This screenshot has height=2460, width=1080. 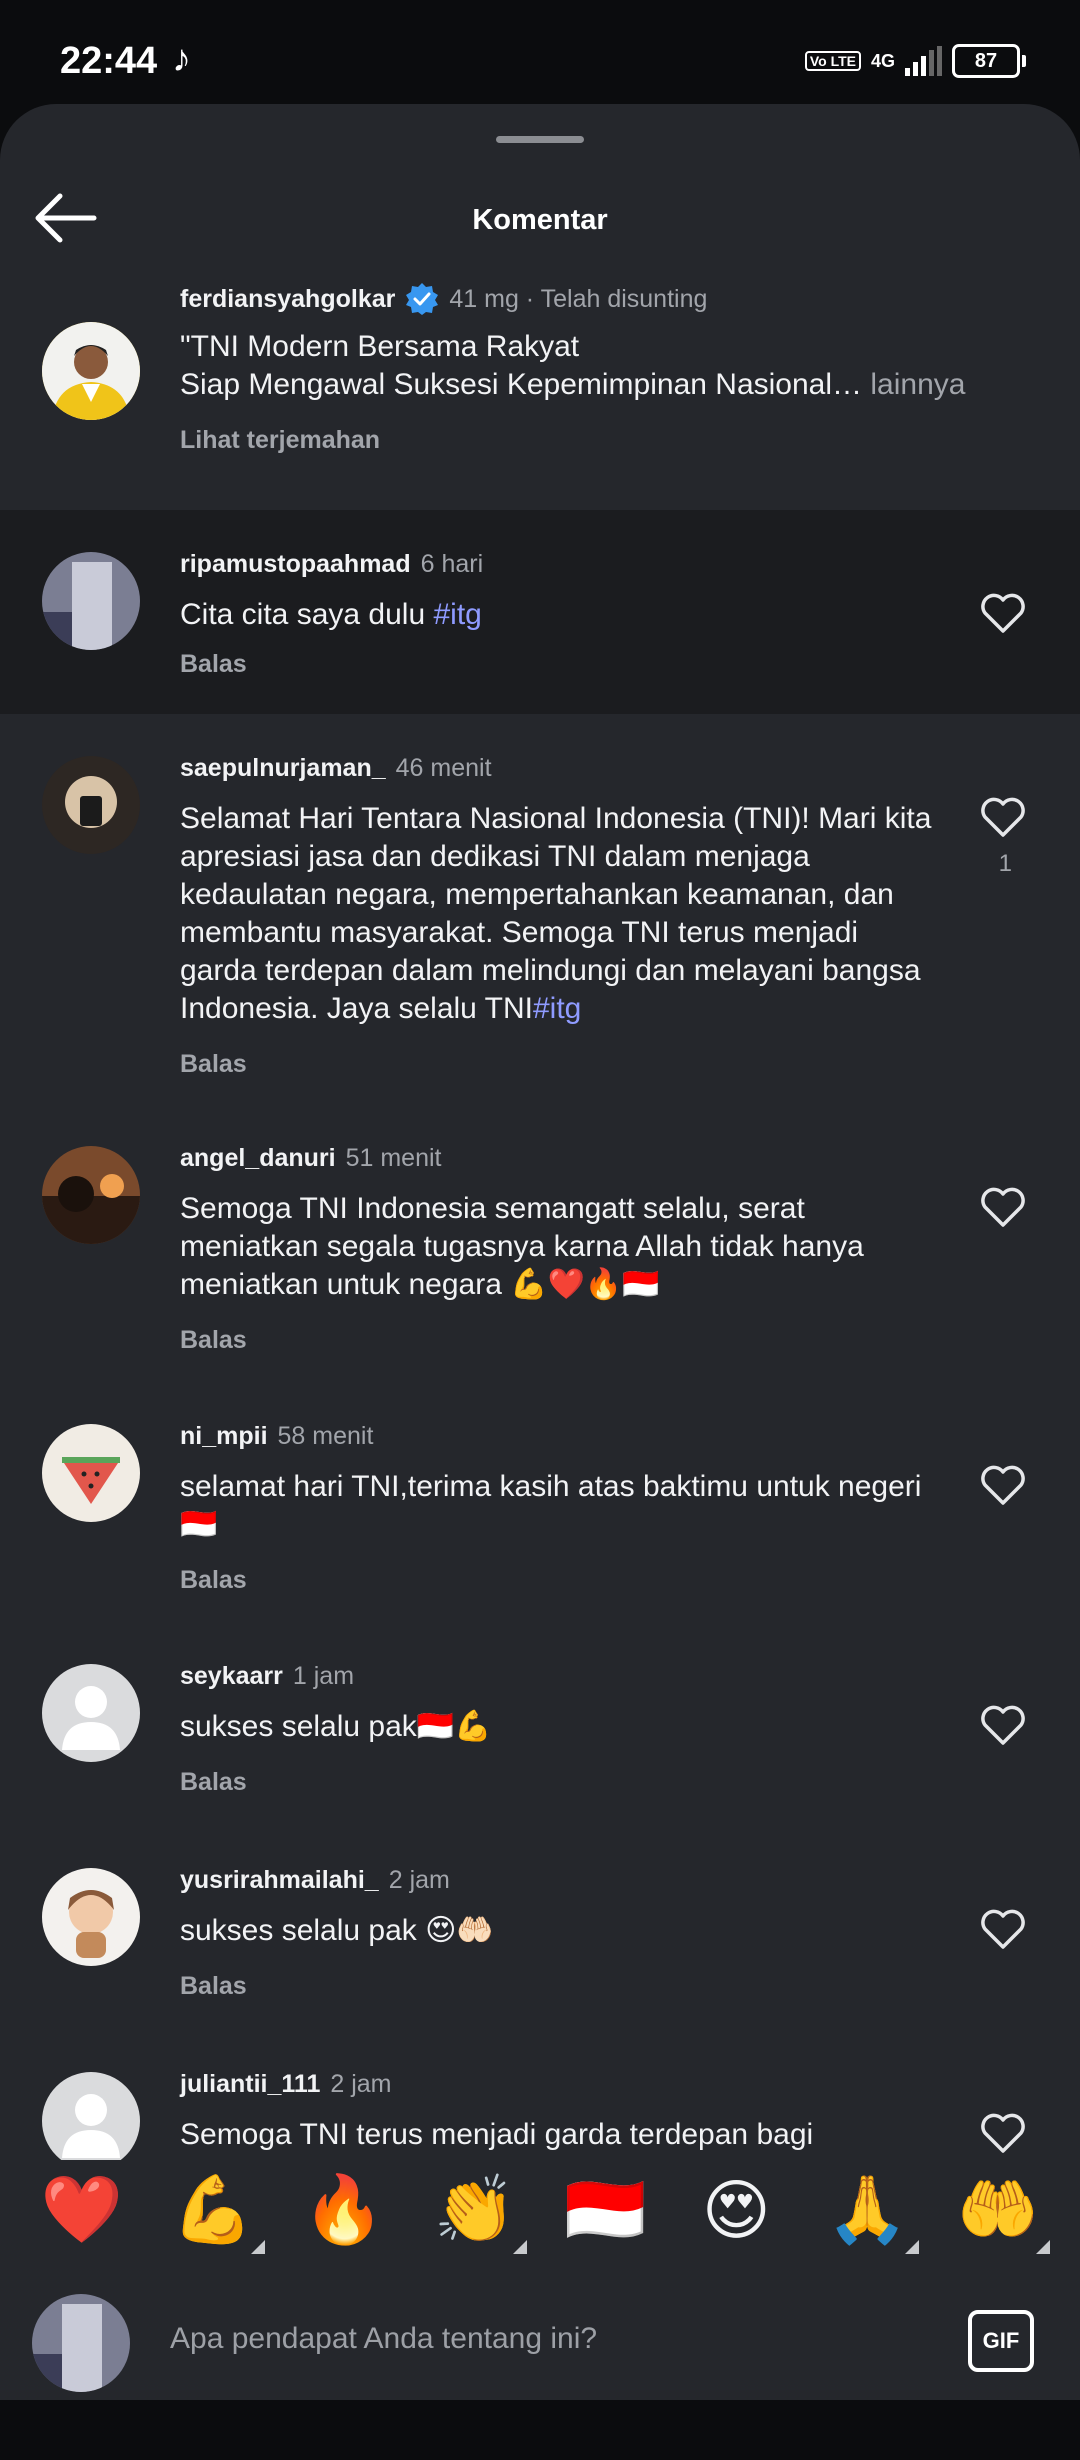 I want to click on status-time: 22:44, so click(x=109, y=61).